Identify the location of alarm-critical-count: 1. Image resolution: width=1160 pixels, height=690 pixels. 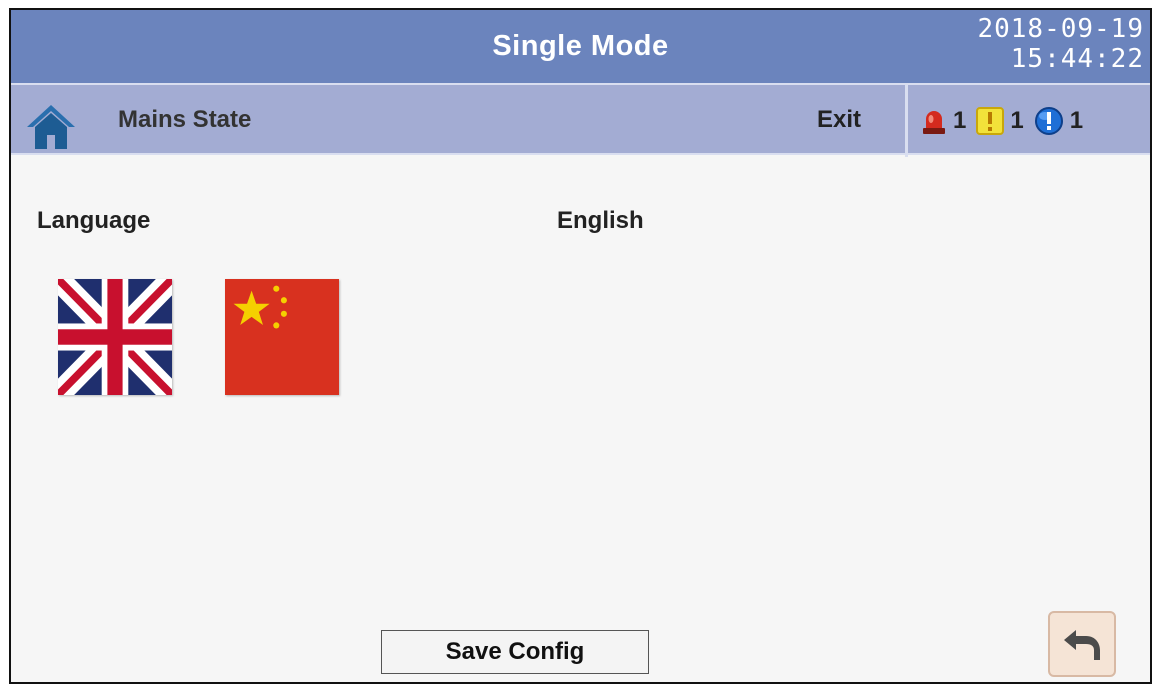
(960, 120).